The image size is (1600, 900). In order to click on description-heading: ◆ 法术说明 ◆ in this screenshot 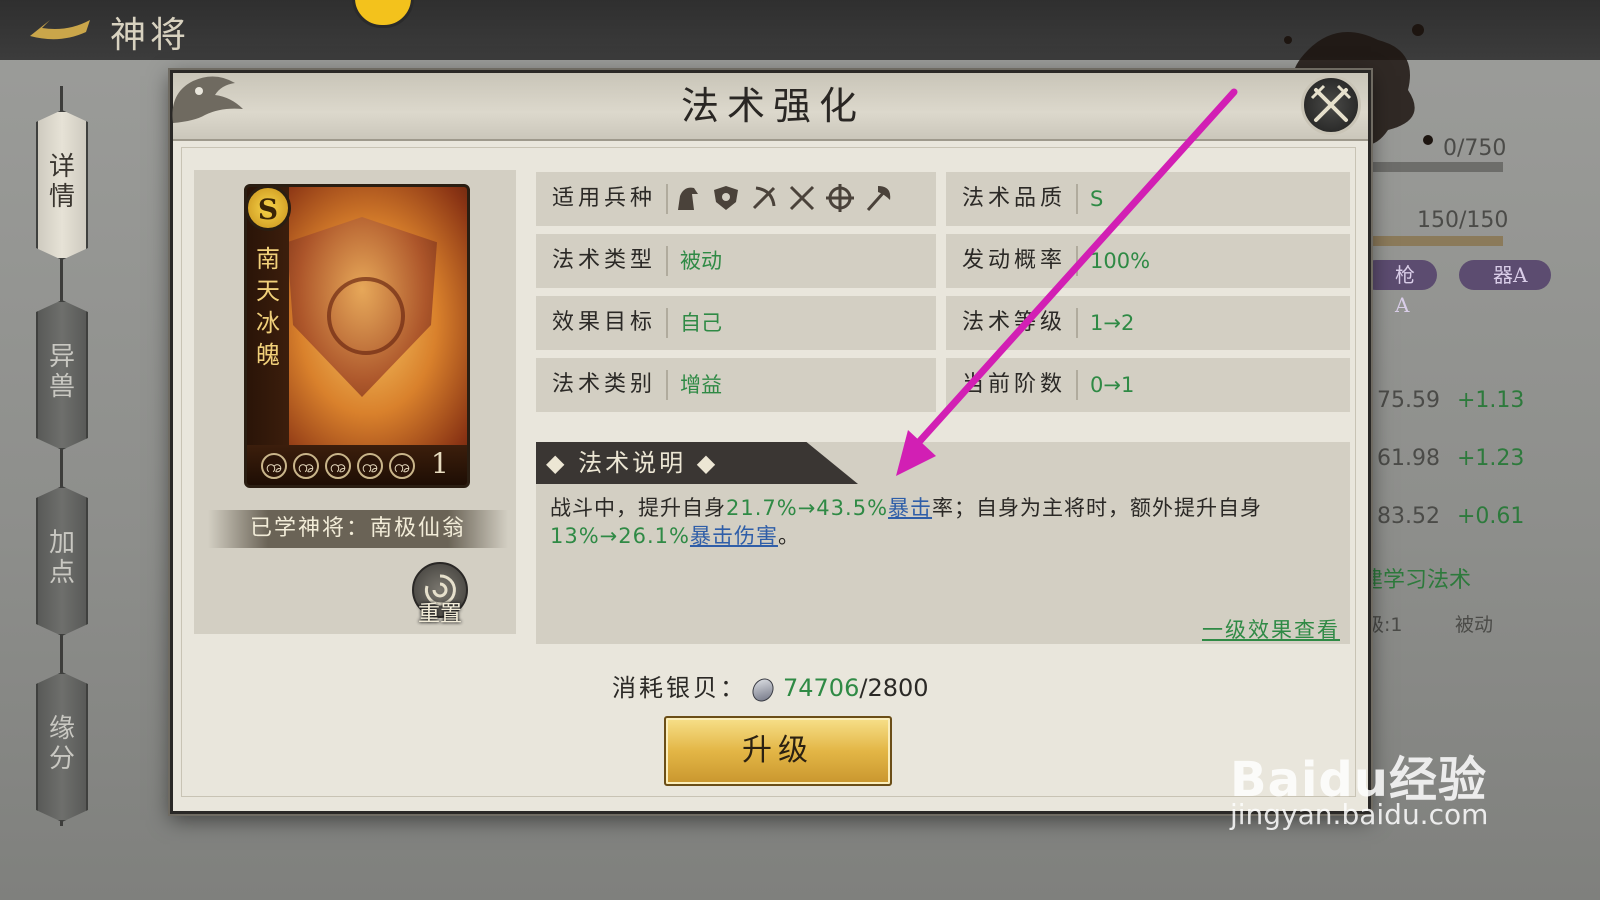, I will do `click(632, 463)`.